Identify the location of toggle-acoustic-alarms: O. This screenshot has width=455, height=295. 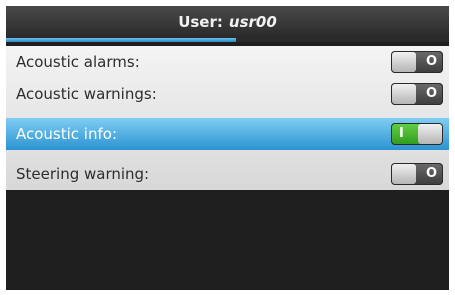
(417, 62).